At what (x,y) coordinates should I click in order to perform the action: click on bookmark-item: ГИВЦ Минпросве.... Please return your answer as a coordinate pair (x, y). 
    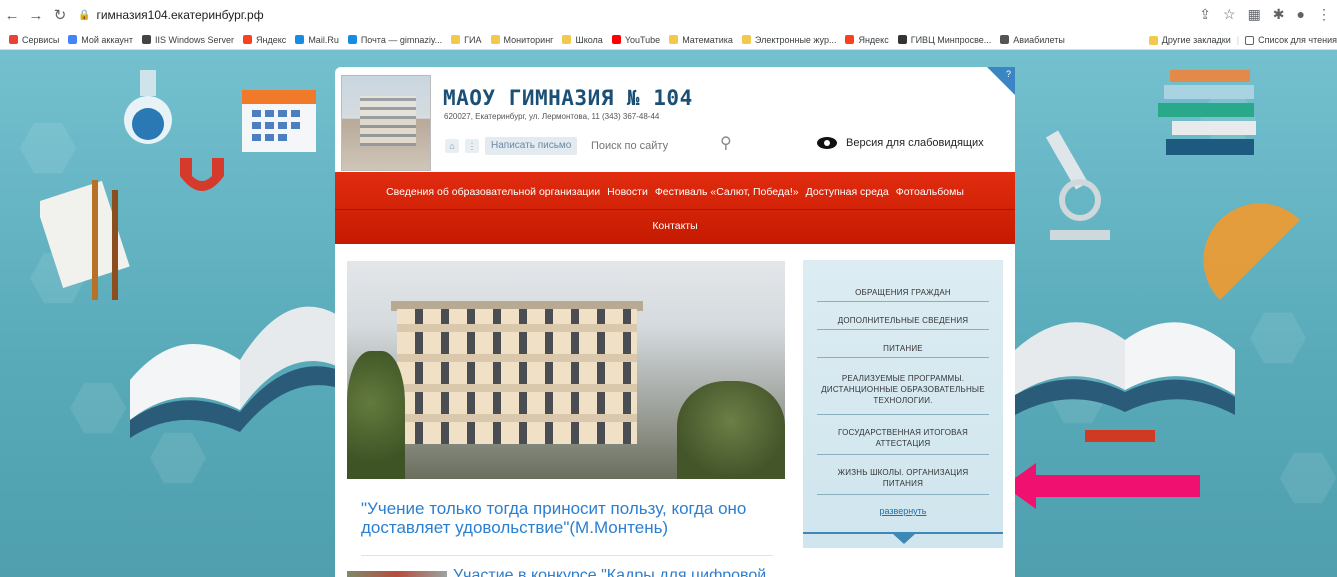
    Looking at the image, I should click on (944, 40).